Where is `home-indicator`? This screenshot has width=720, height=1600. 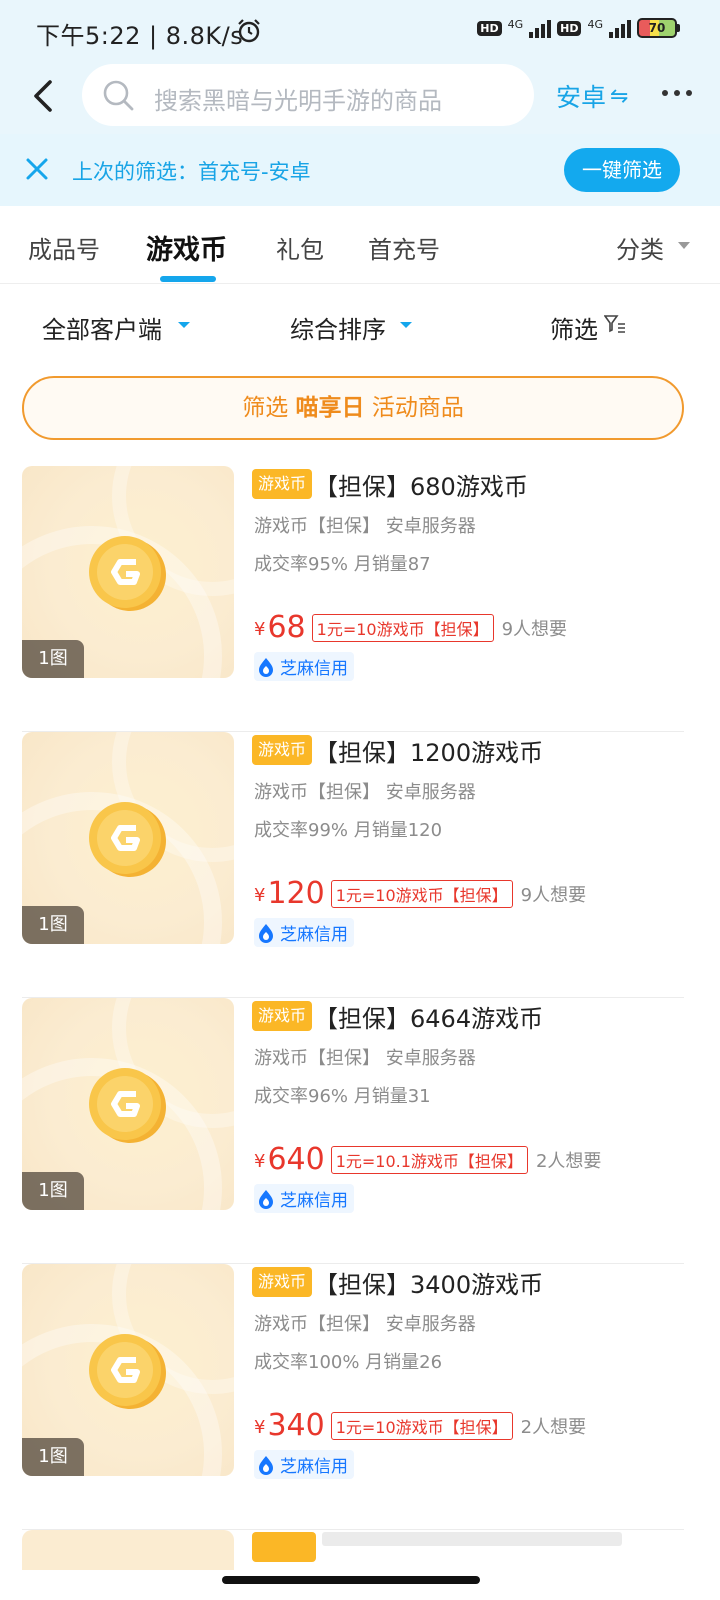
home-indicator is located at coordinates (351, 1580).